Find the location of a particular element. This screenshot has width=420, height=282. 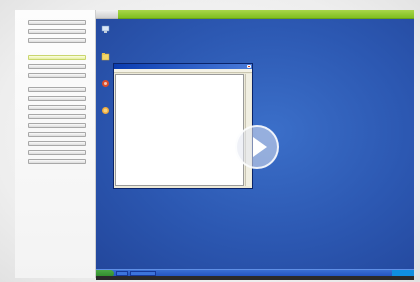

play-button is located at coordinates (257, 147).